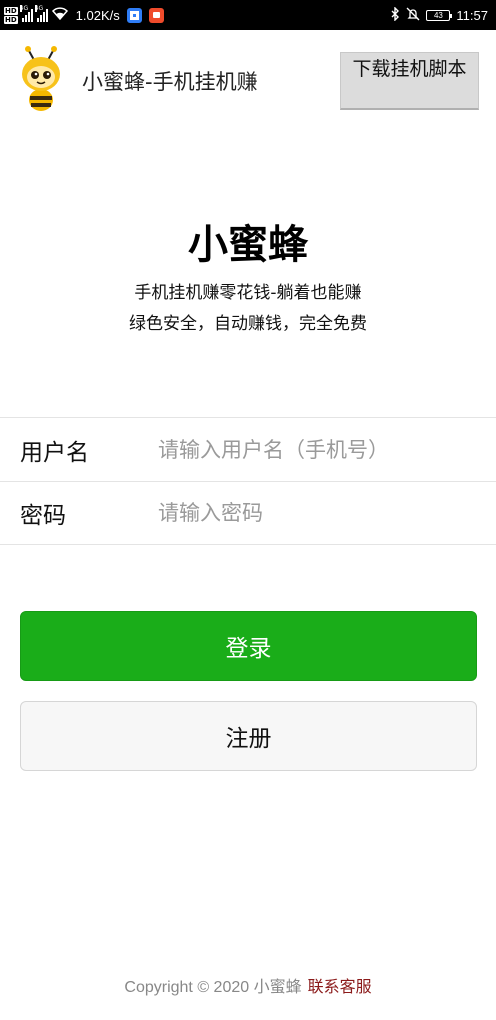 This screenshot has width=496, height=1020. I want to click on hd-icon: HD HD, so click(11, 15).